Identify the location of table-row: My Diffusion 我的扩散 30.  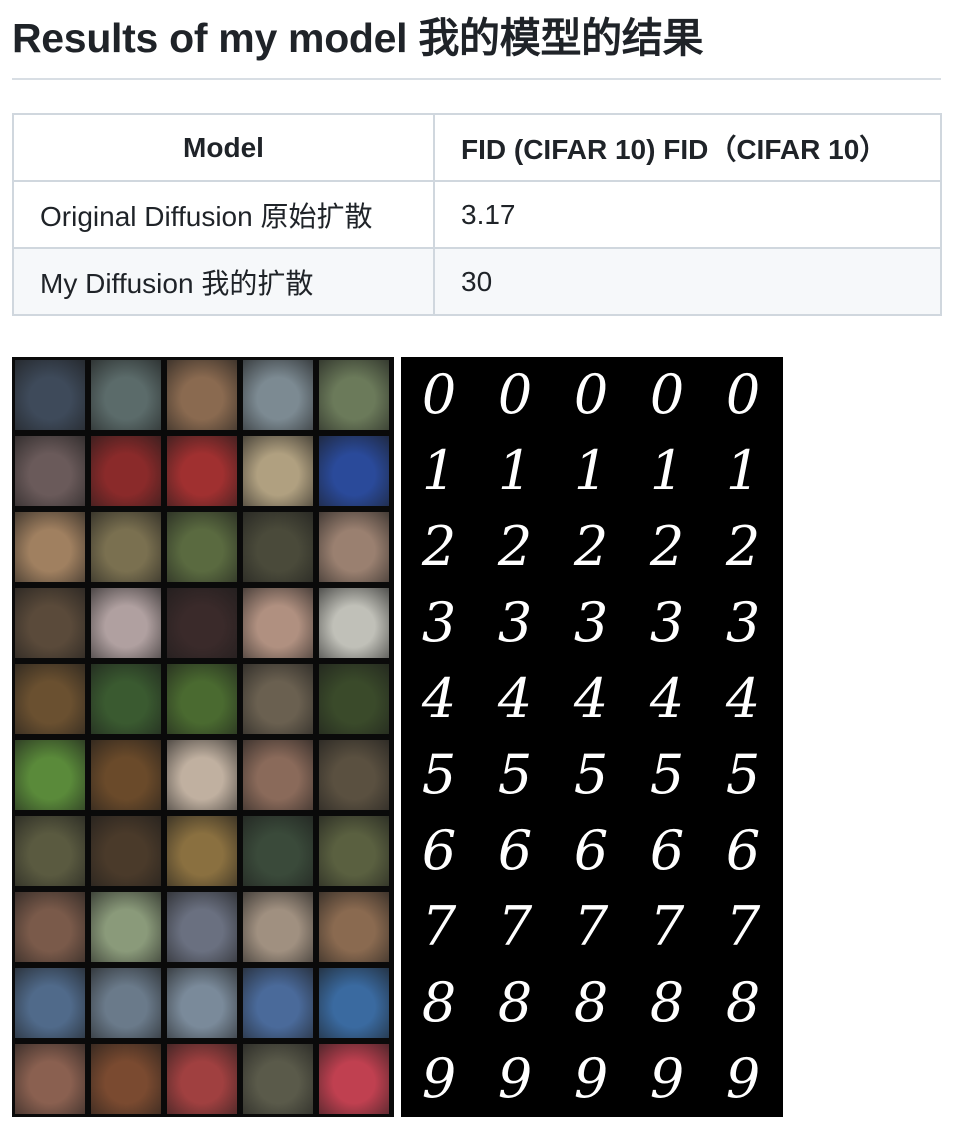
(477, 281).